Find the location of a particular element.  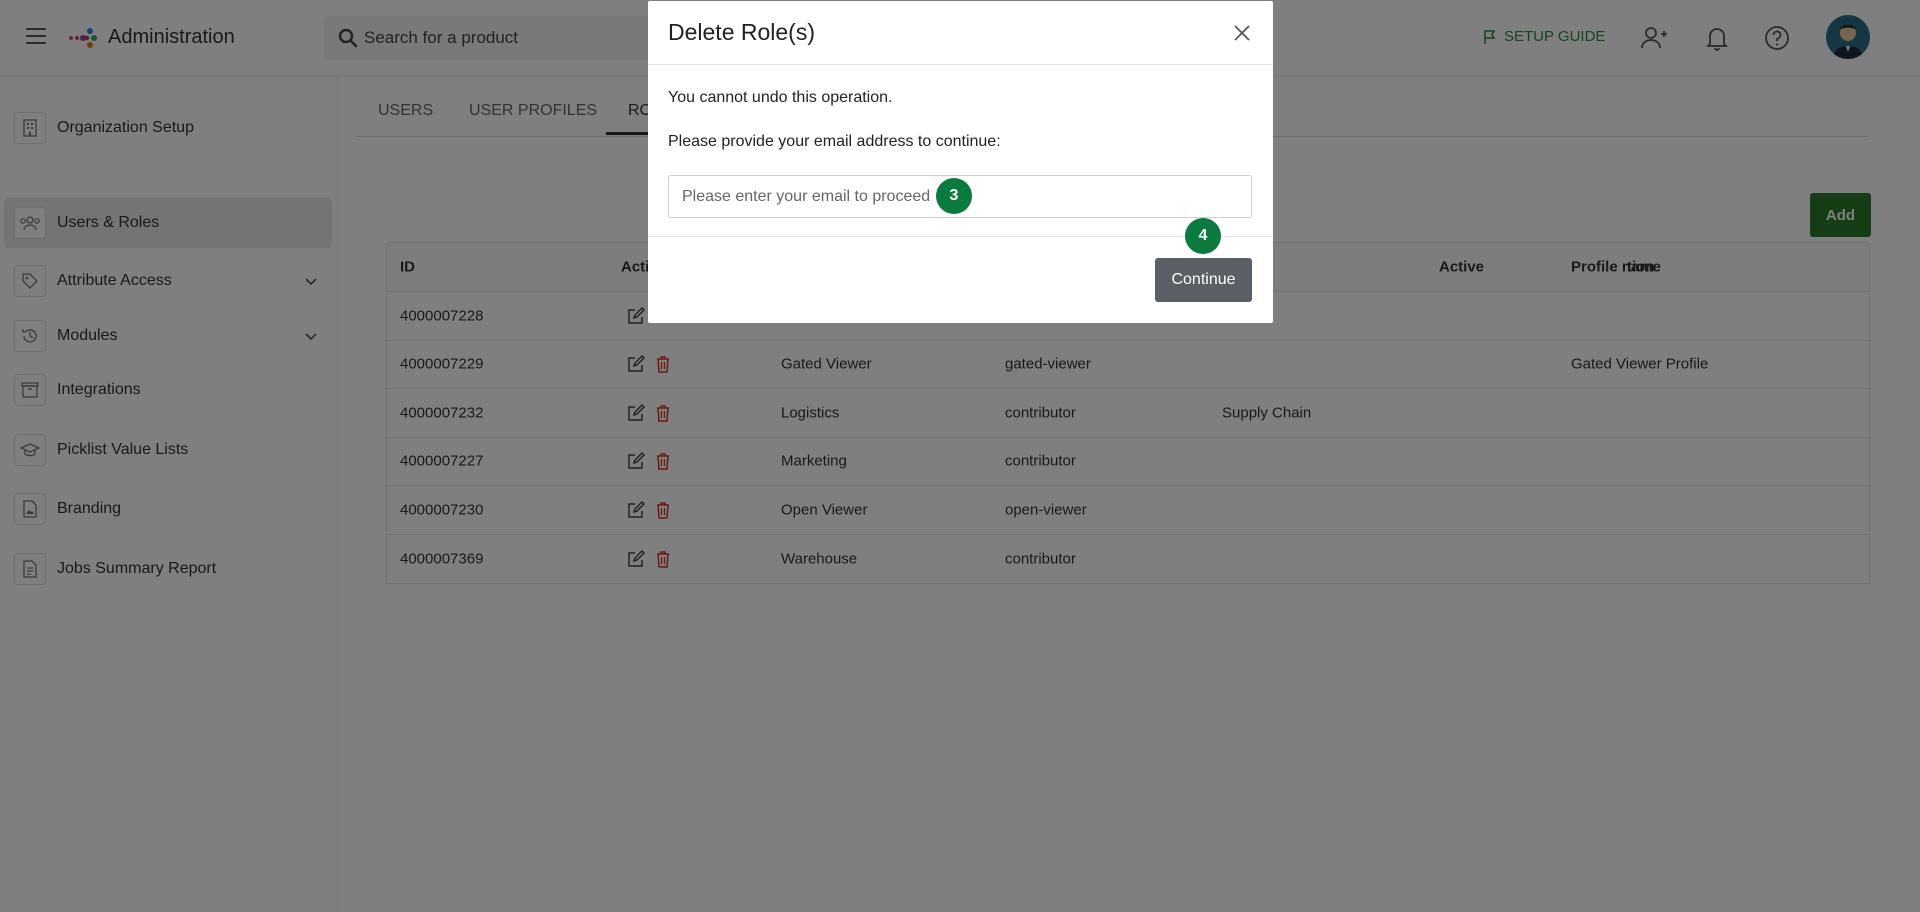

step-badge-4: 4 is located at coordinates (1203, 236).